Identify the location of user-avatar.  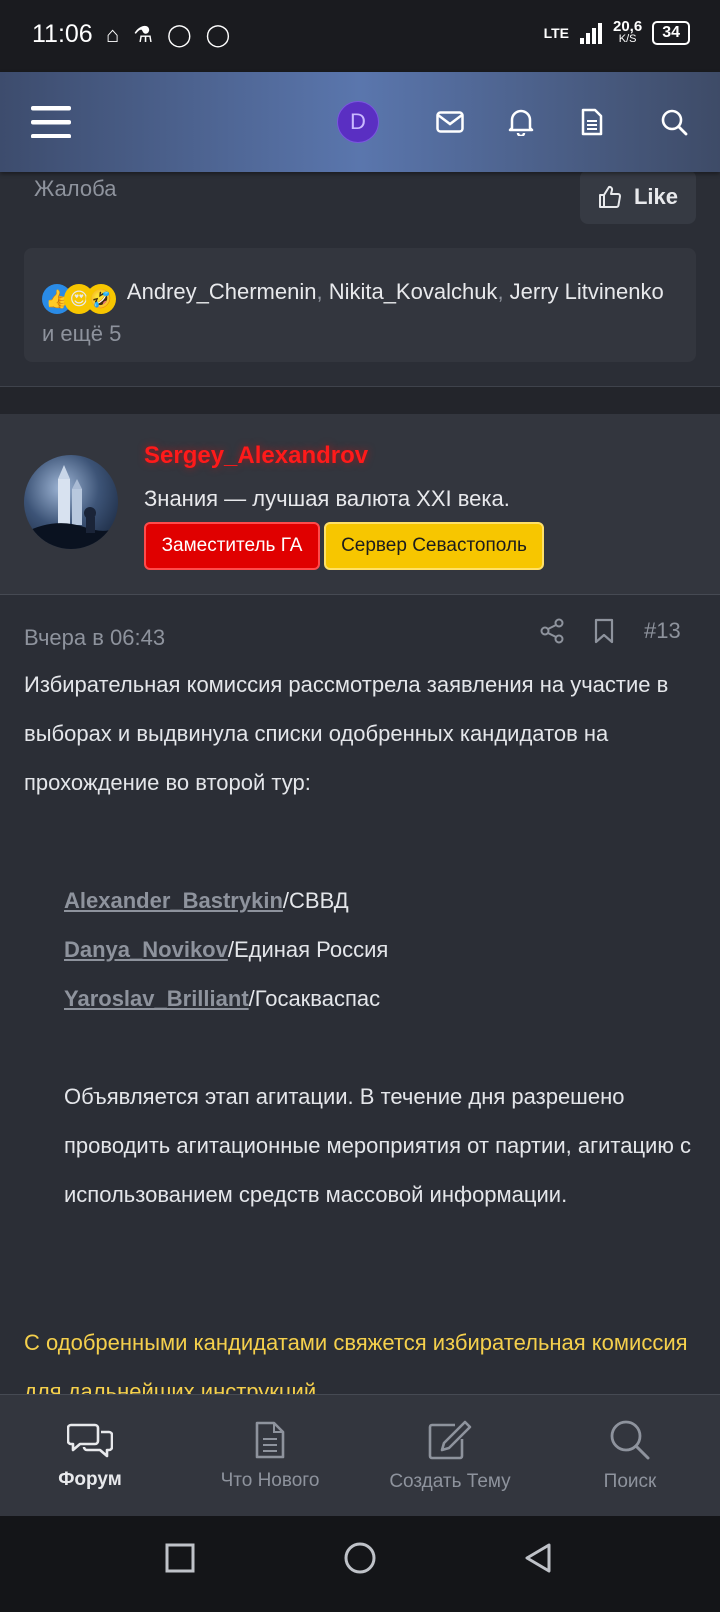
(71, 502).